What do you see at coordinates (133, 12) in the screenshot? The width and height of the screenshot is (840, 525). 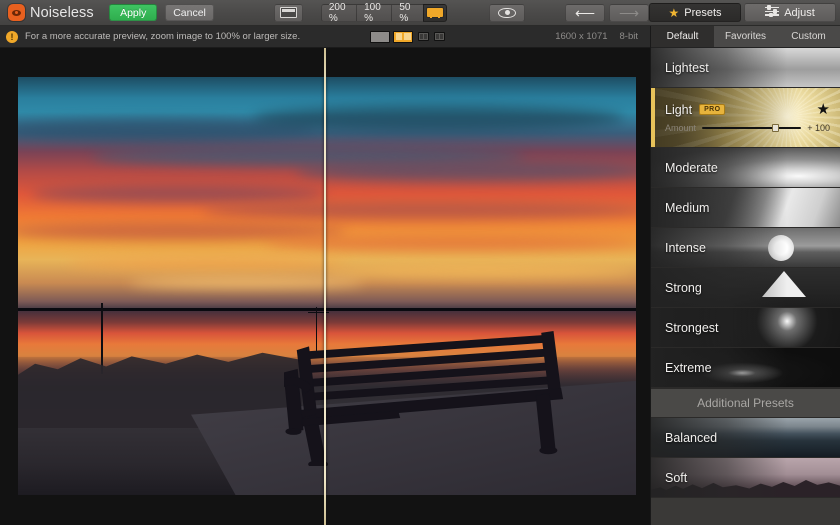 I see `apply-button: Apply` at bounding box center [133, 12].